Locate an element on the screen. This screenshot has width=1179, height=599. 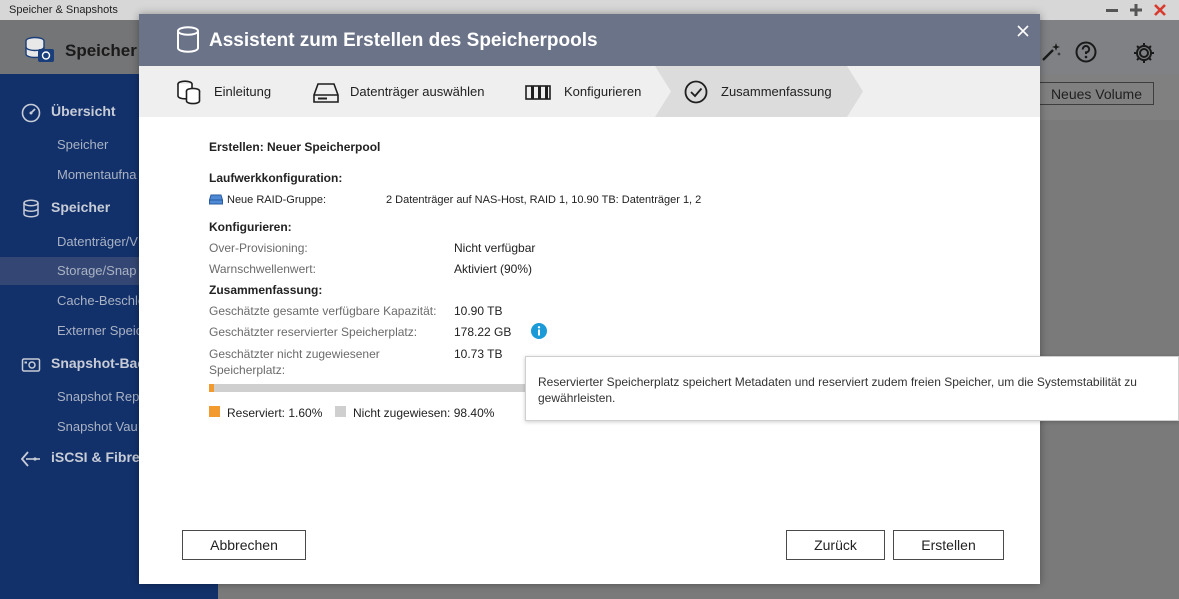
total-capacity-value: 10.90 TB is located at coordinates (478, 311).